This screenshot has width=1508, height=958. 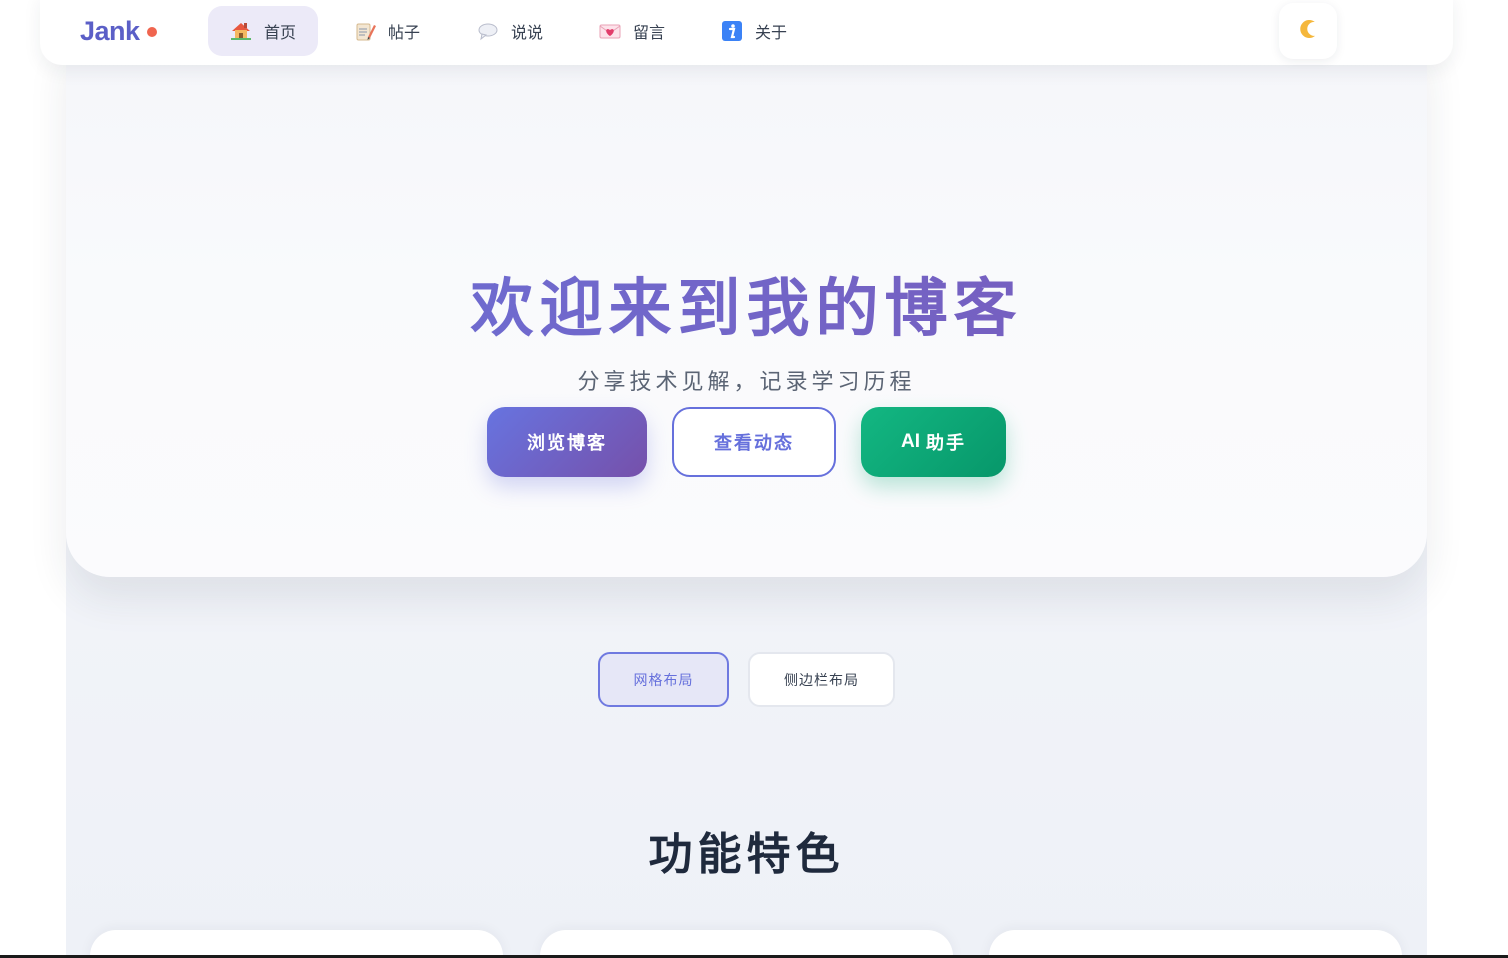 What do you see at coordinates (771, 32) in the screenshot?
I see `nav-item-label: 关于` at bounding box center [771, 32].